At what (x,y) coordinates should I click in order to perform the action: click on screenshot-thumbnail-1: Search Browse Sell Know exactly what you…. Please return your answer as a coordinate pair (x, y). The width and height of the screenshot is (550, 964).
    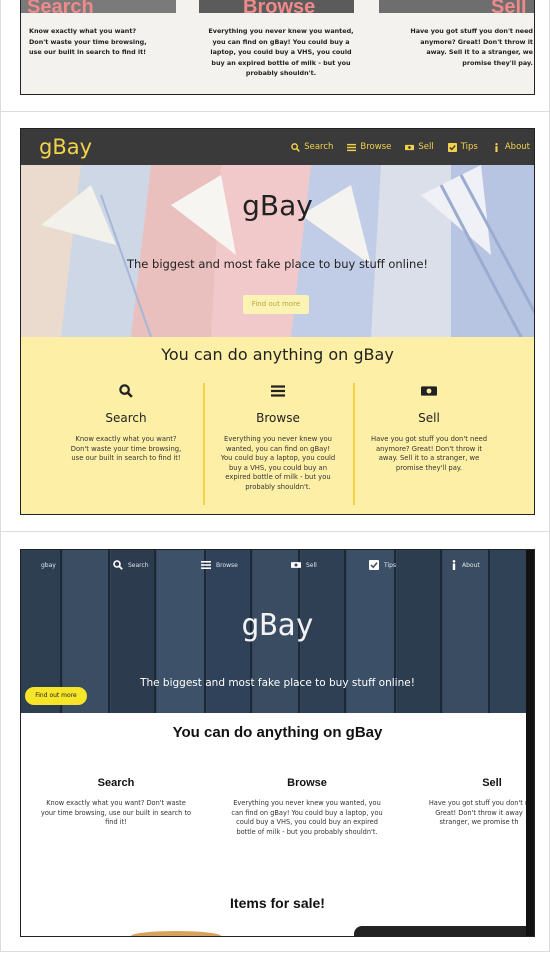
    Looking at the image, I should click on (277, 47).